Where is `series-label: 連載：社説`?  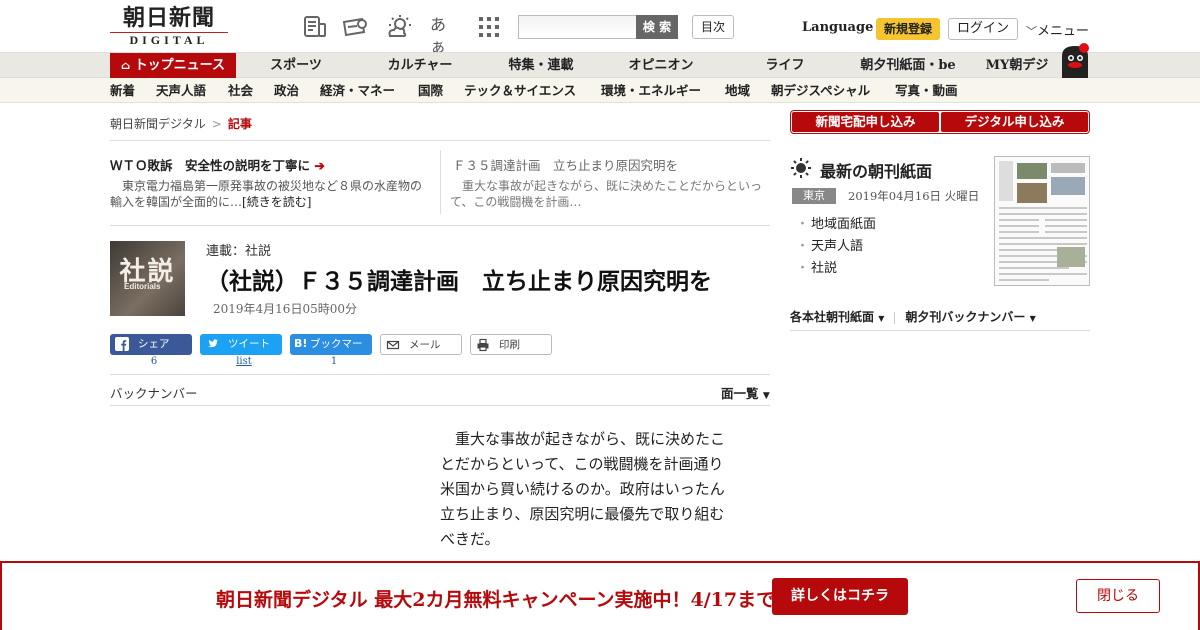 series-label: 連載：社説 is located at coordinates (238, 249).